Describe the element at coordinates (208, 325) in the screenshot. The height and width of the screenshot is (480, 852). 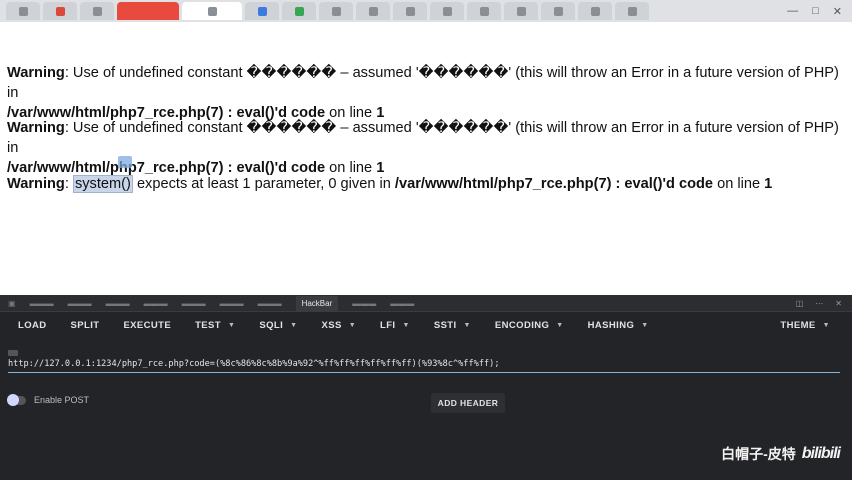
I see `test-label: TEST` at that location.